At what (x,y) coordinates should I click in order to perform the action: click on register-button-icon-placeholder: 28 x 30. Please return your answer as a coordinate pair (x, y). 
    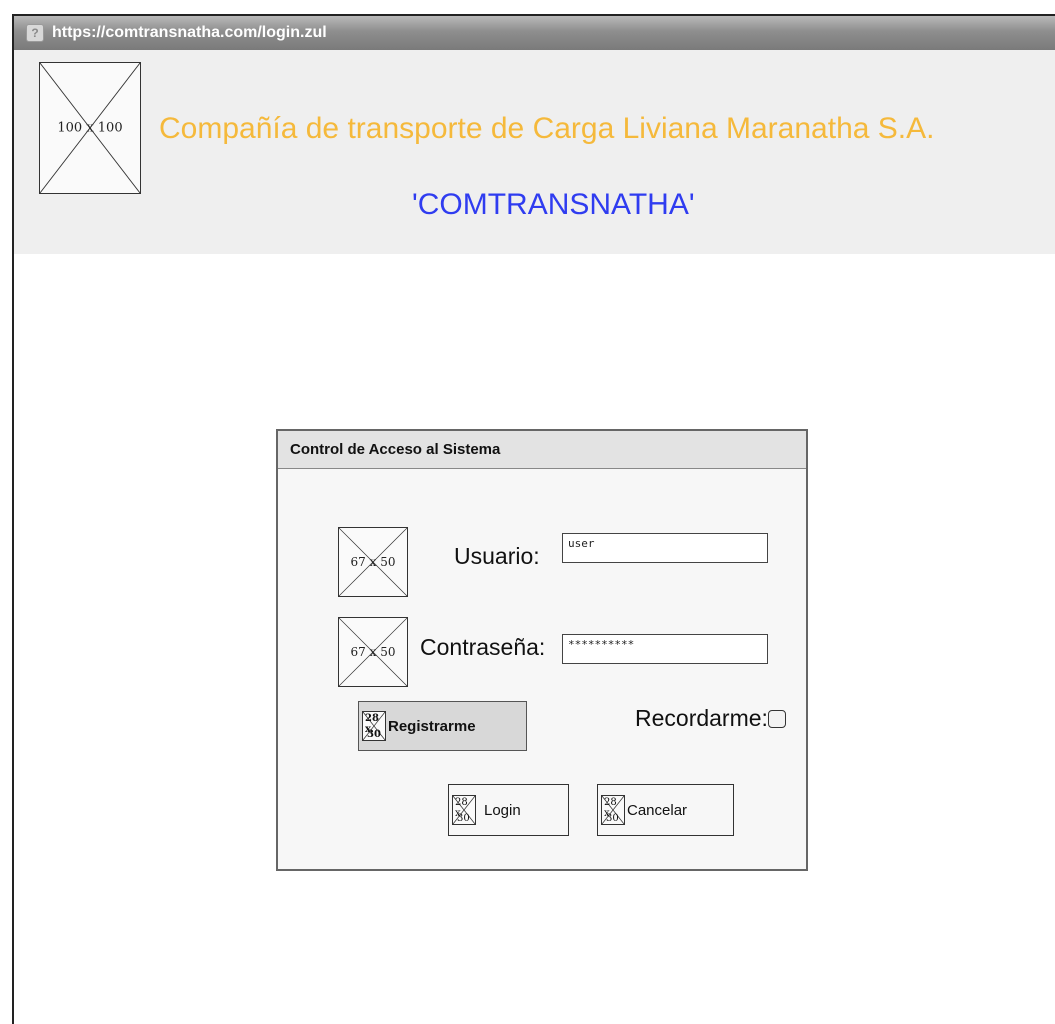
    Looking at the image, I should click on (374, 726).